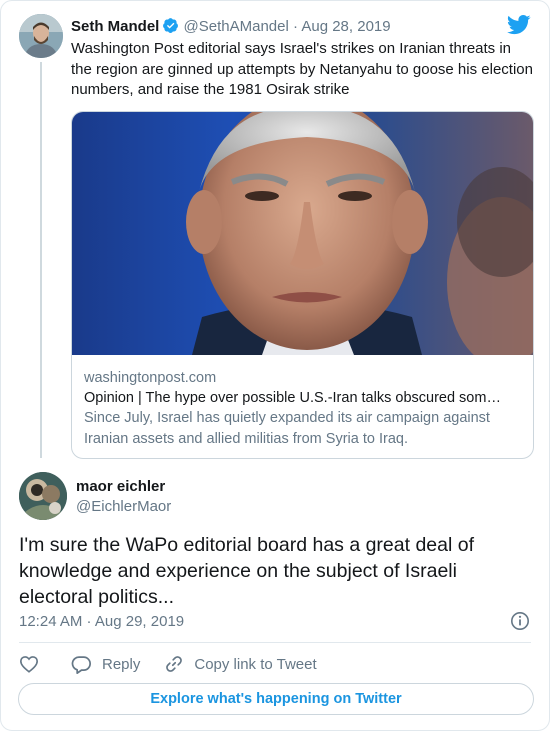 This screenshot has height=731, width=550. What do you see at coordinates (115, 26) in the screenshot?
I see `parent-author-name: Seth Mandel` at bounding box center [115, 26].